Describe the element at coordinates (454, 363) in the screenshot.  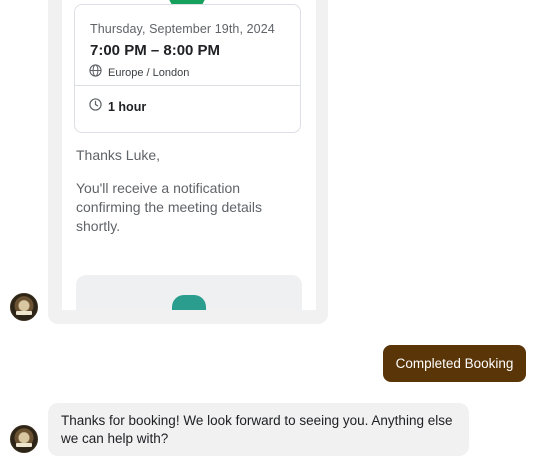
I see `user-message-bubble: Completed Booking` at that location.